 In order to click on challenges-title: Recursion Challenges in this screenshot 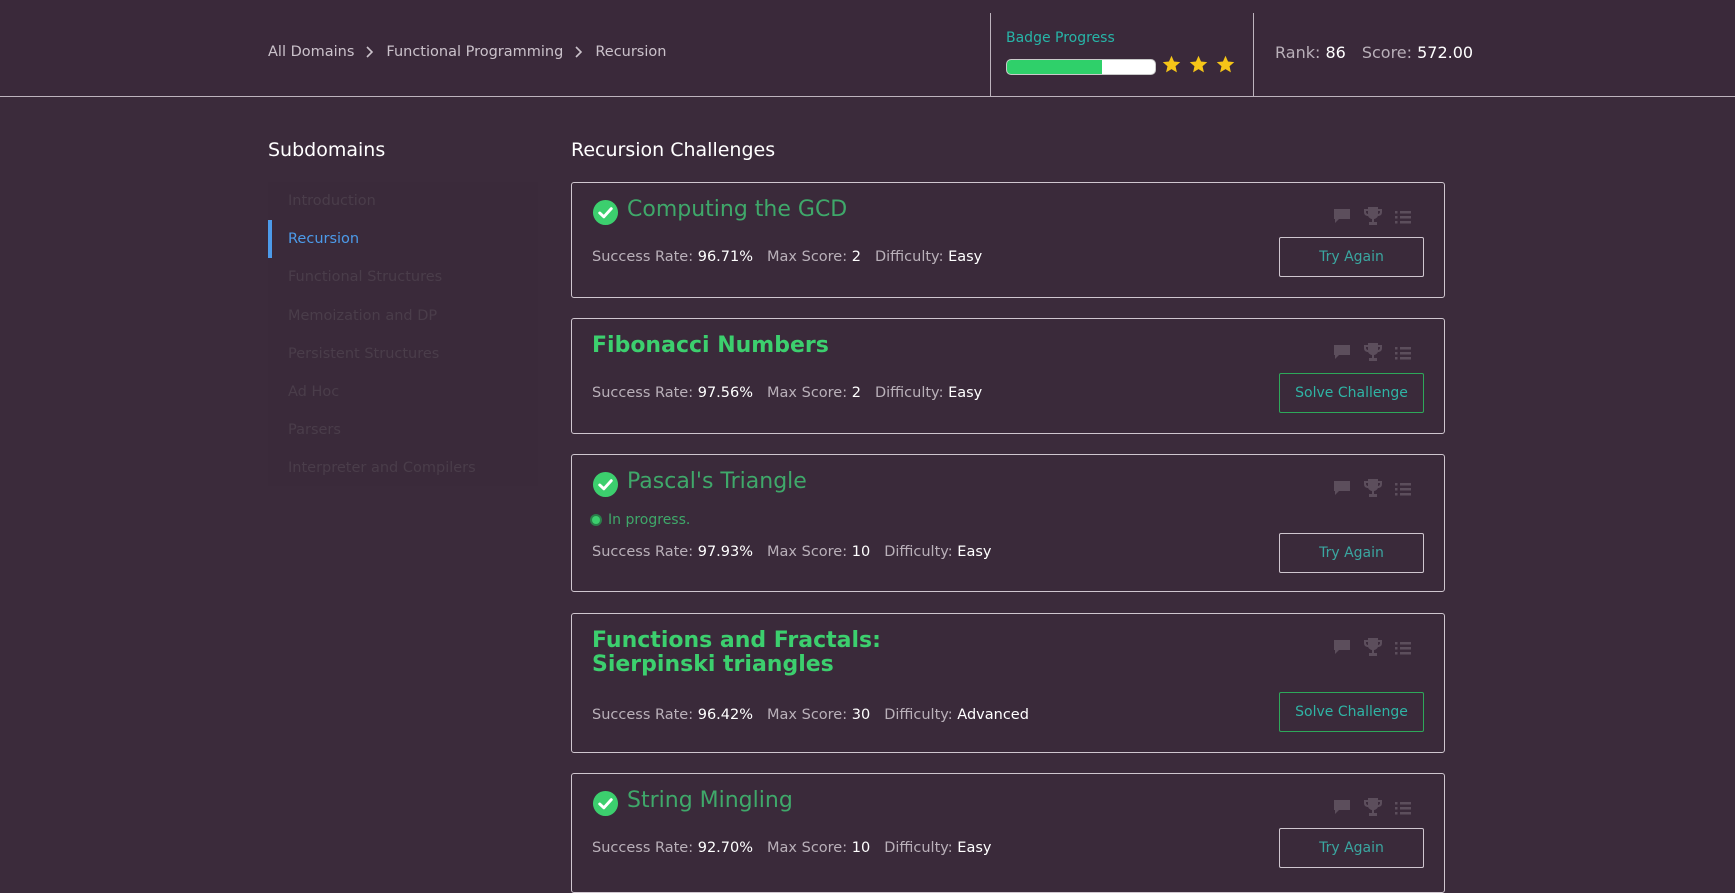, I will do `click(673, 150)`.